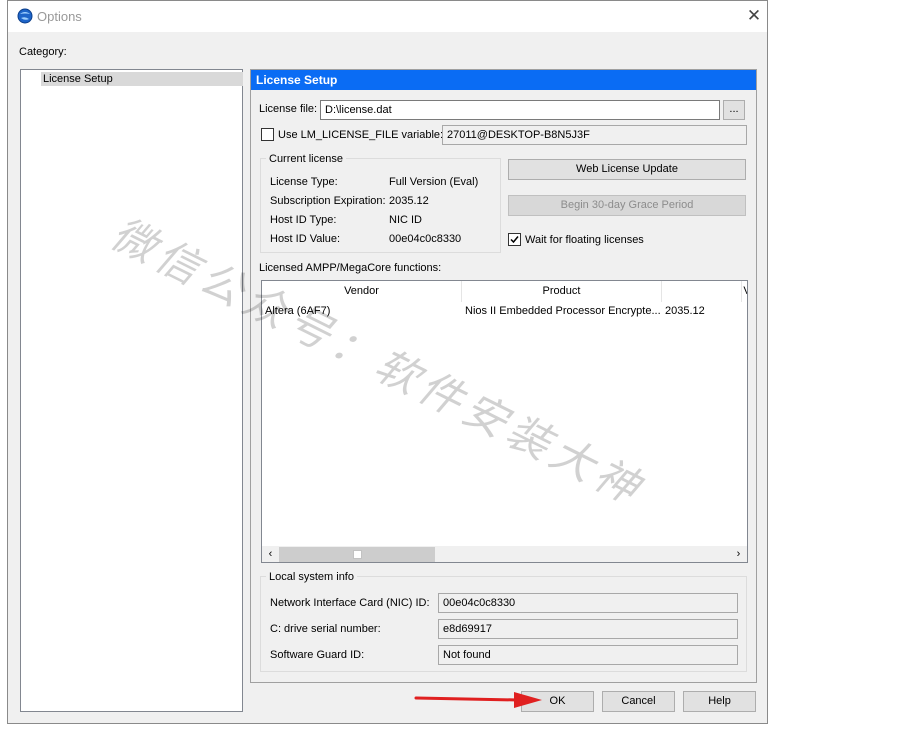 The width and height of the screenshot is (913, 752). I want to click on help-button: Help, so click(719, 701).